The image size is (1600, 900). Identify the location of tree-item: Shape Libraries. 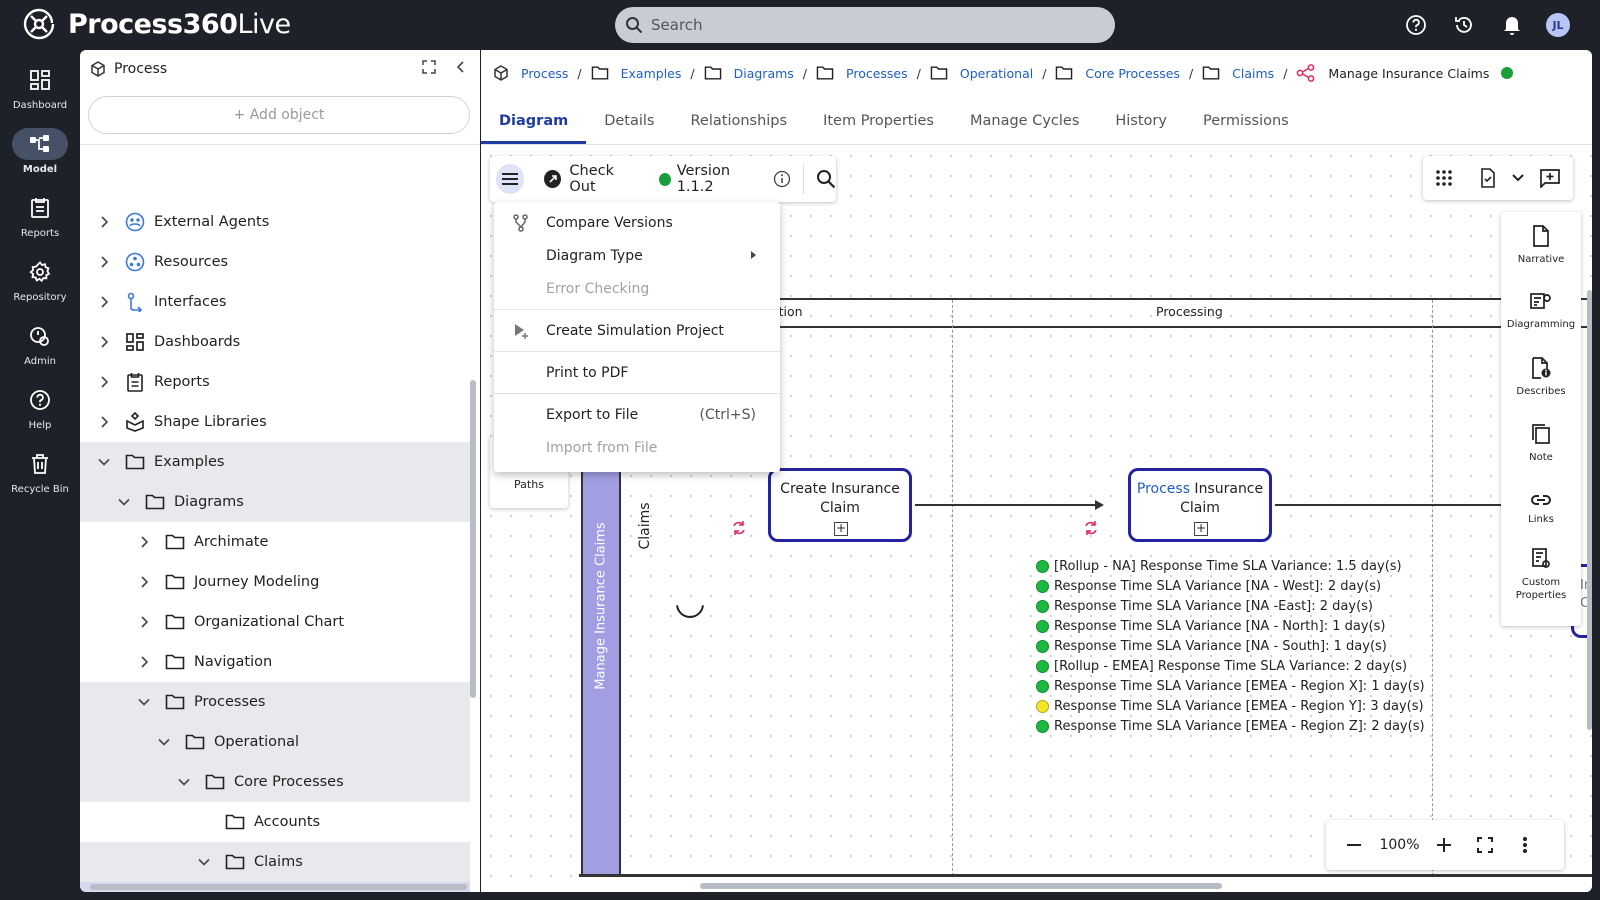
(275, 422).